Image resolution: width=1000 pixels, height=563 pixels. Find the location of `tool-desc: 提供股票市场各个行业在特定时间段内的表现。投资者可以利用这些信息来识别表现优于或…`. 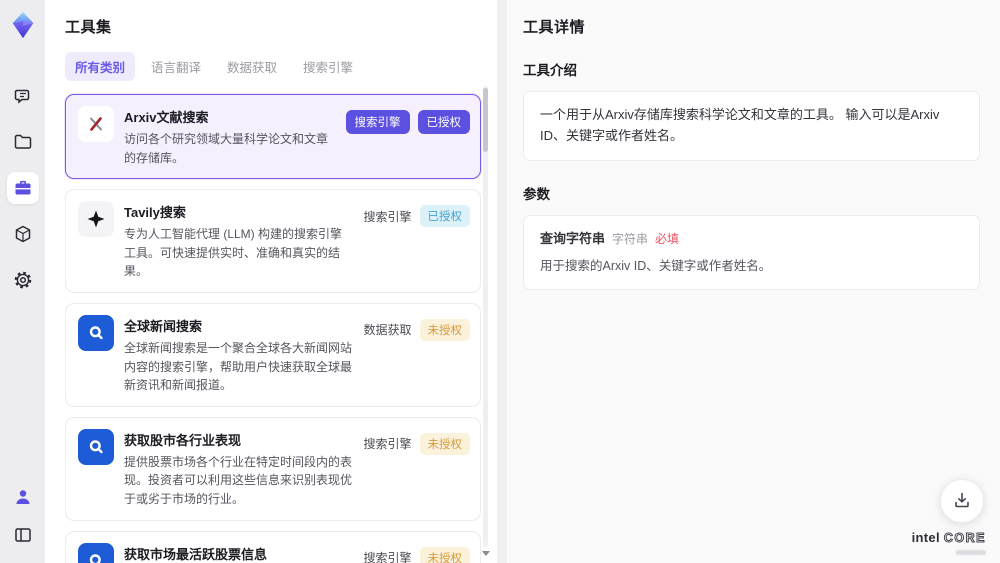

tool-desc: 提供股票市场各个行业在特定时间段内的表现。投资者可以利用这些信息来识别表现优于或… is located at coordinates (238, 480).